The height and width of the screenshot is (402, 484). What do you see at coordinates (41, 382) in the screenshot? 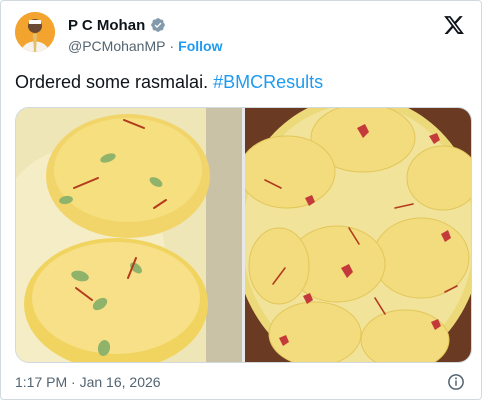
I see `tweet-time: 1:17 PM` at bounding box center [41, 382].